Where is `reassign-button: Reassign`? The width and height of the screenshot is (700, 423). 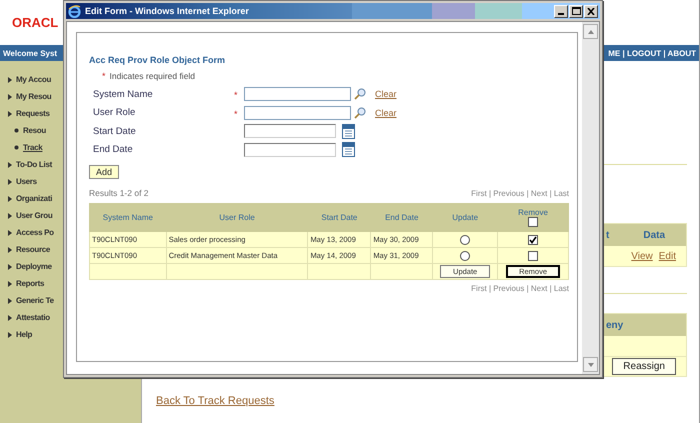 reassign-button: Reassign is located at coordinates (644, 366).